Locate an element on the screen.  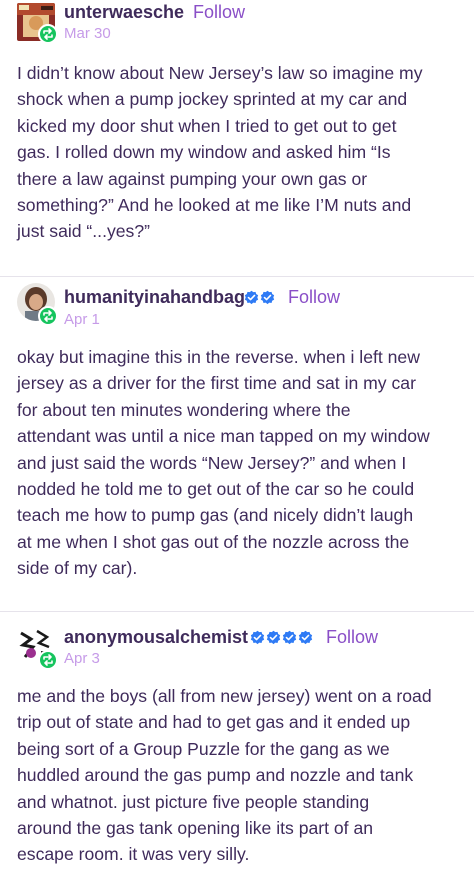
post-username: humanityinahandbag is located at coordinates (154, 297).